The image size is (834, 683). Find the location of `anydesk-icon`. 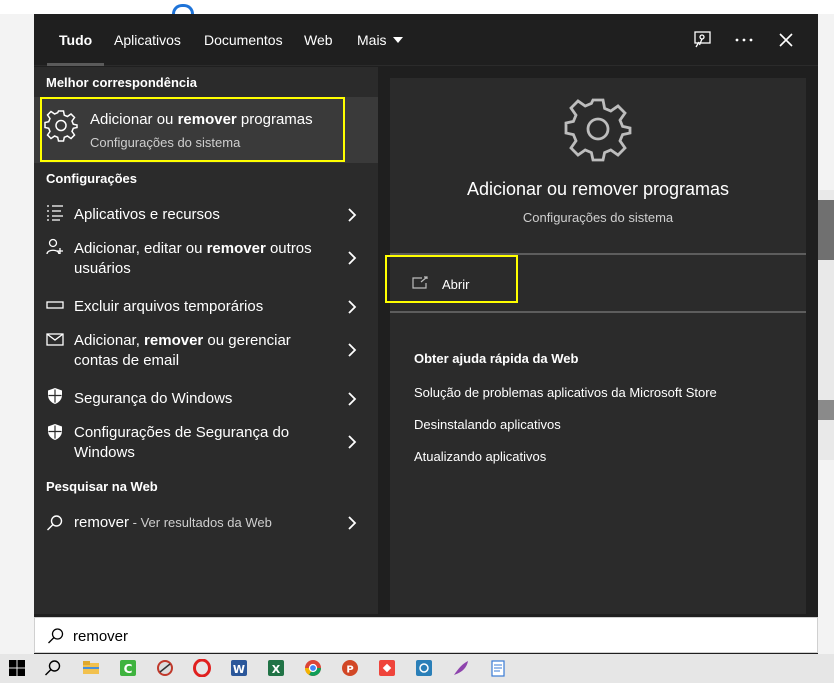

anydesk-icon is located at coordinates (387, 668).